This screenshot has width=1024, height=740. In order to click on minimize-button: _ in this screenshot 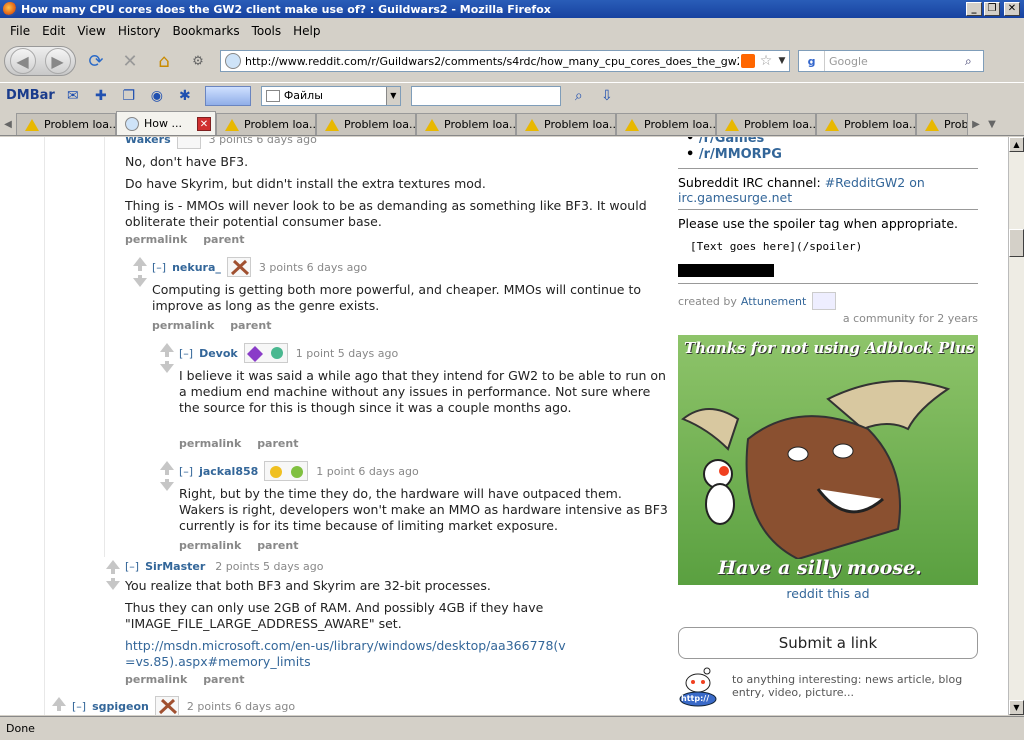, I will do `click(974, 9)`.